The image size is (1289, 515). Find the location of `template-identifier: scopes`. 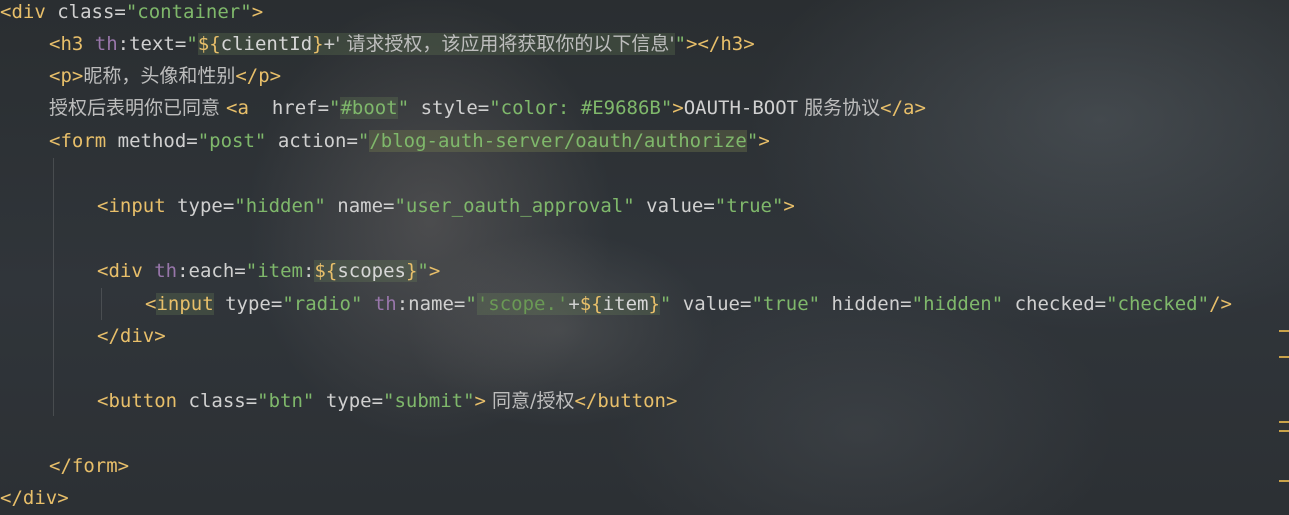

template-identifier: scopes is located at coordinates (371, 271).